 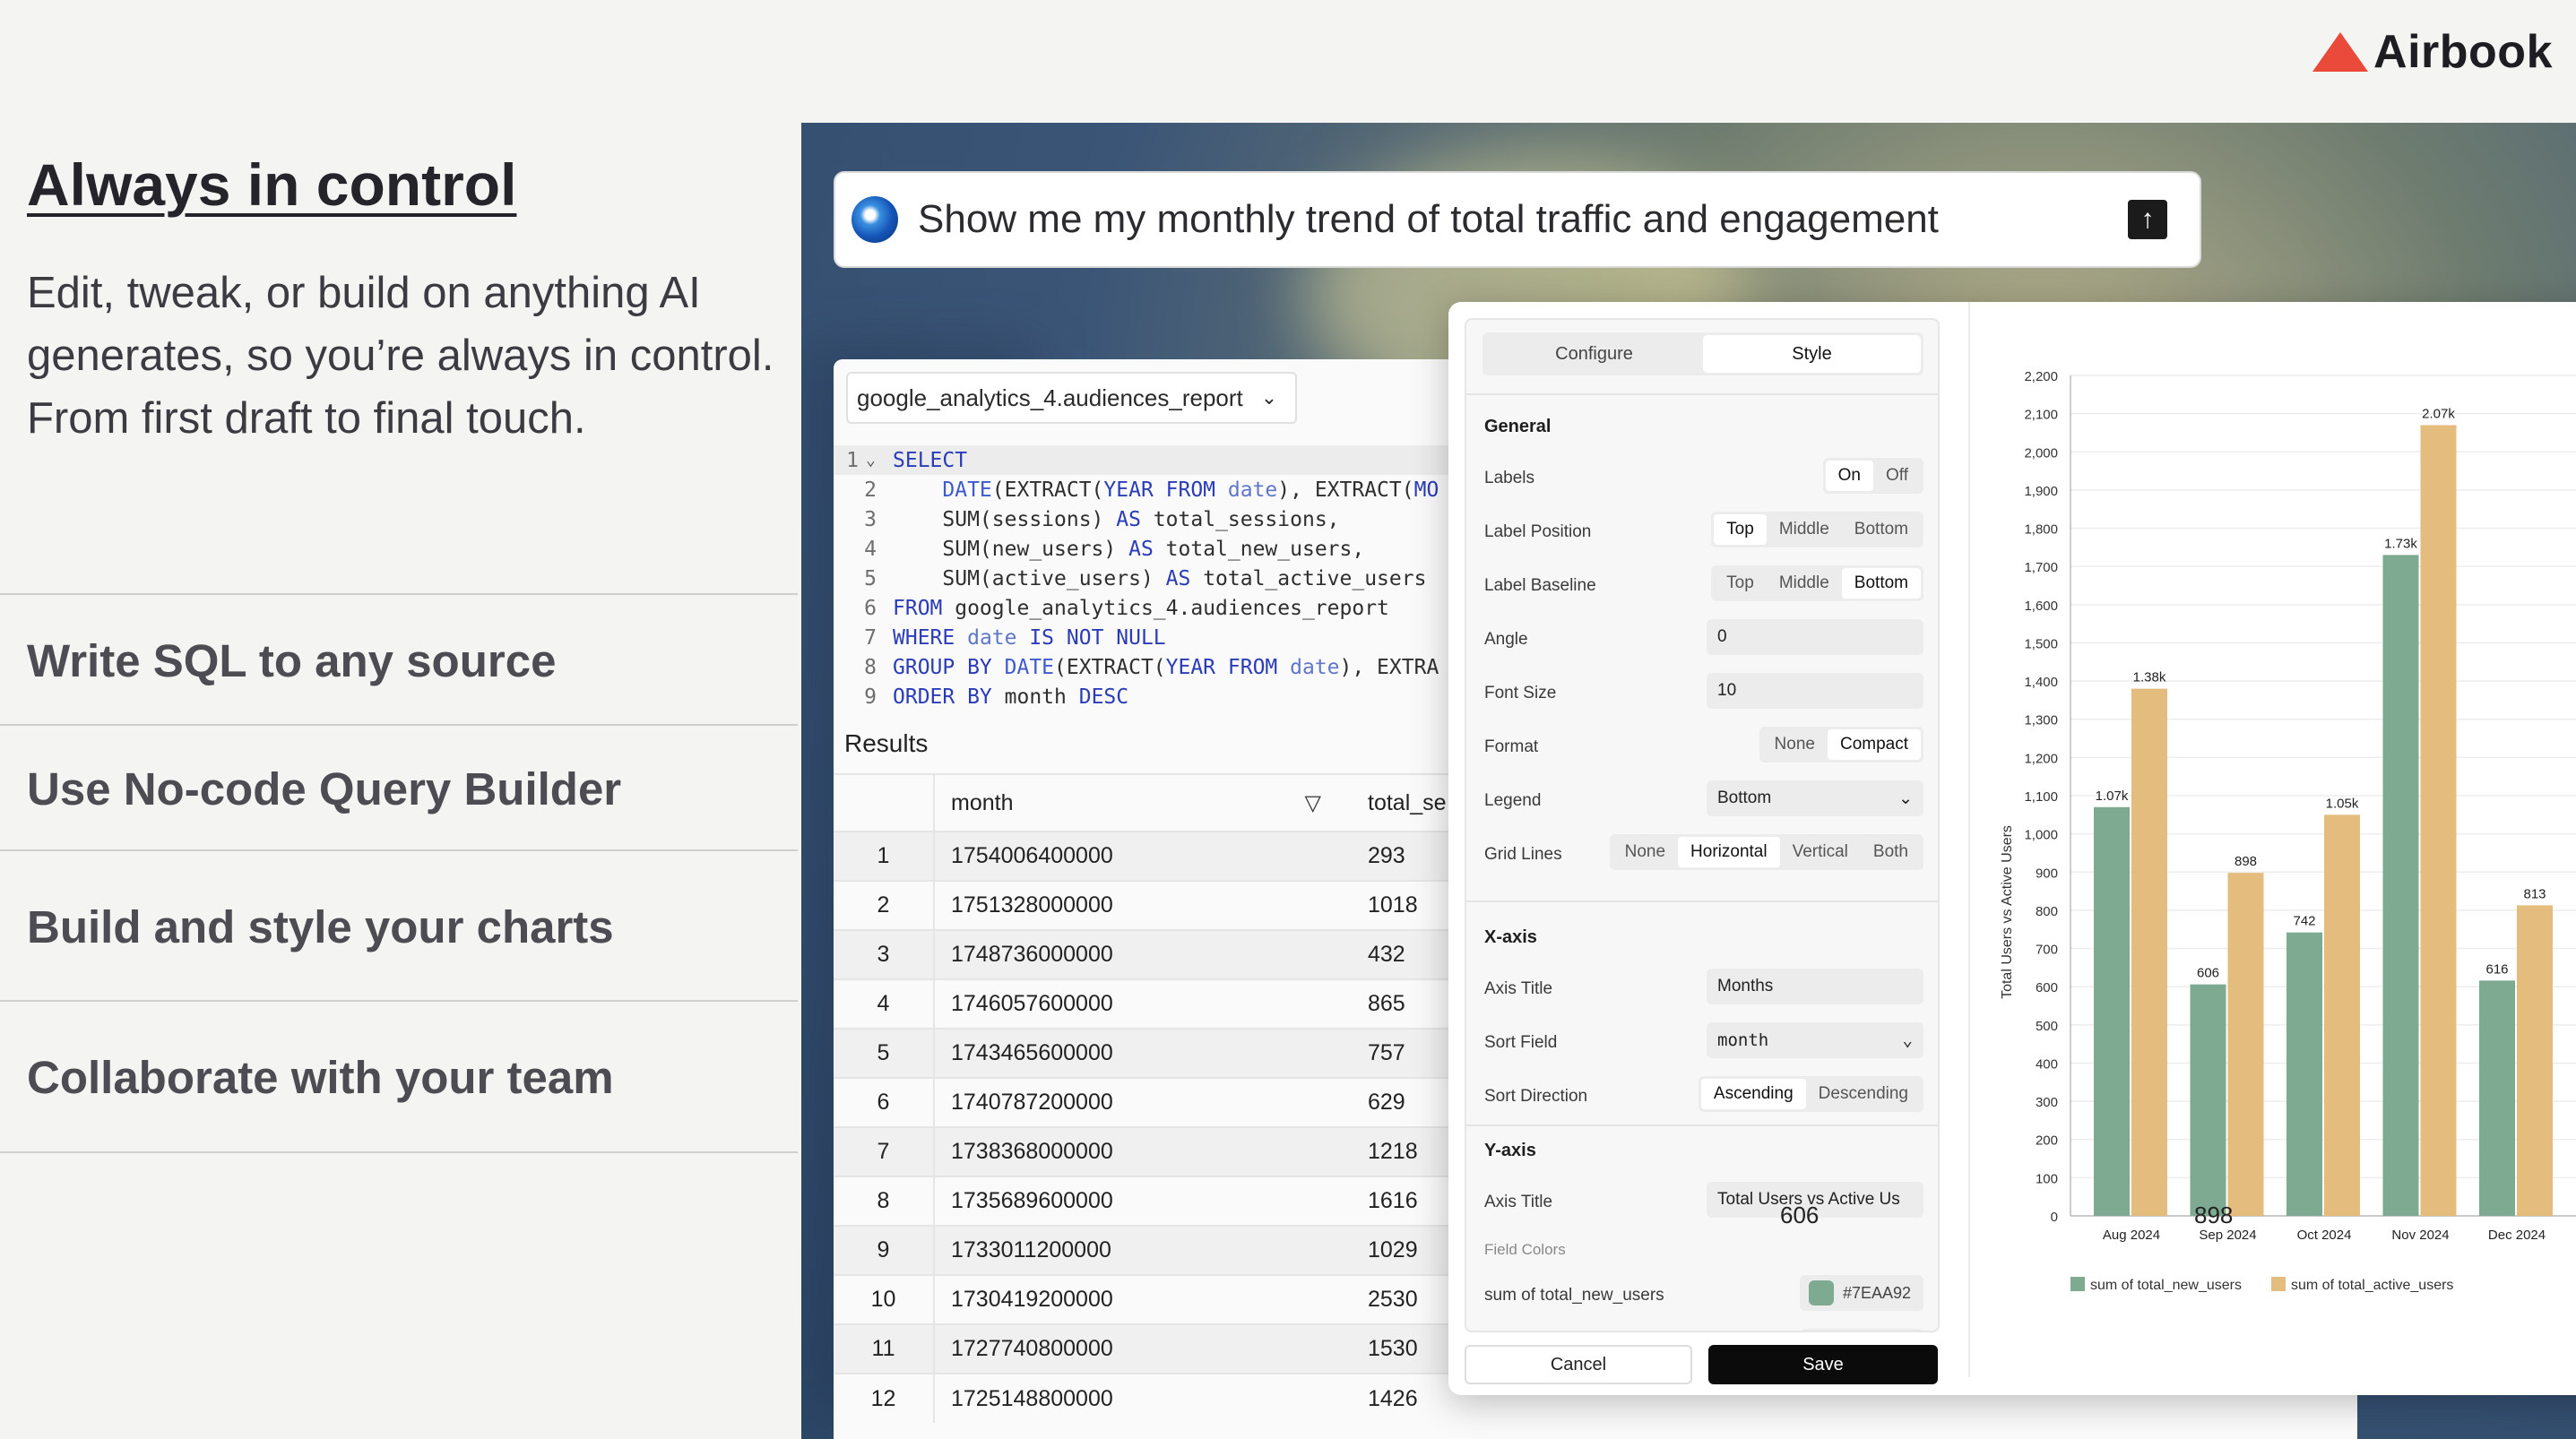 I want to click on y-tick-label: 2,200, so click(x=2041, y=377).